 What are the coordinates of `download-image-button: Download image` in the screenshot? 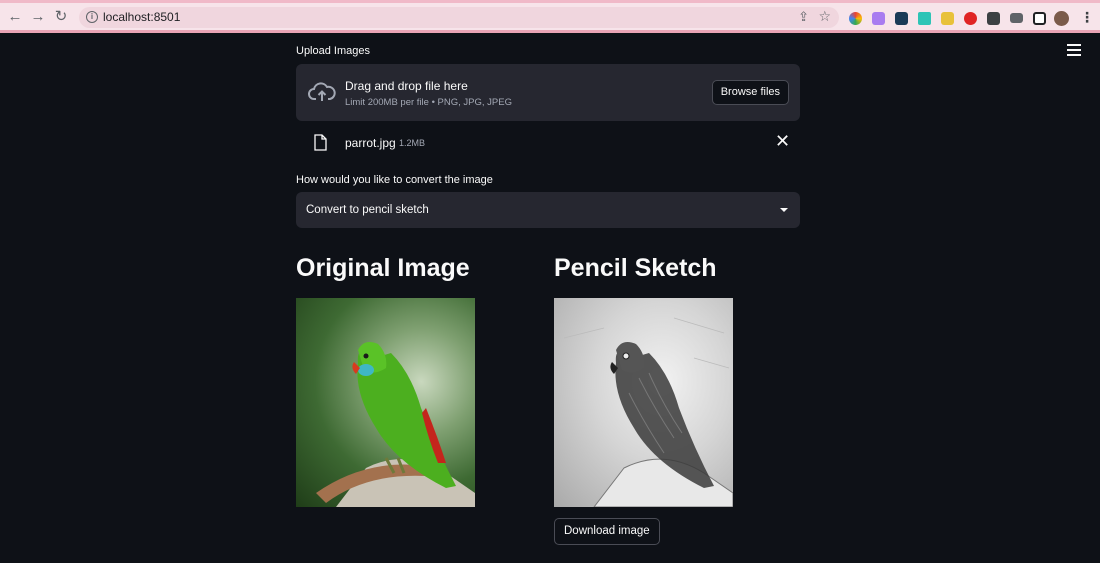 It's located at (607, 531).